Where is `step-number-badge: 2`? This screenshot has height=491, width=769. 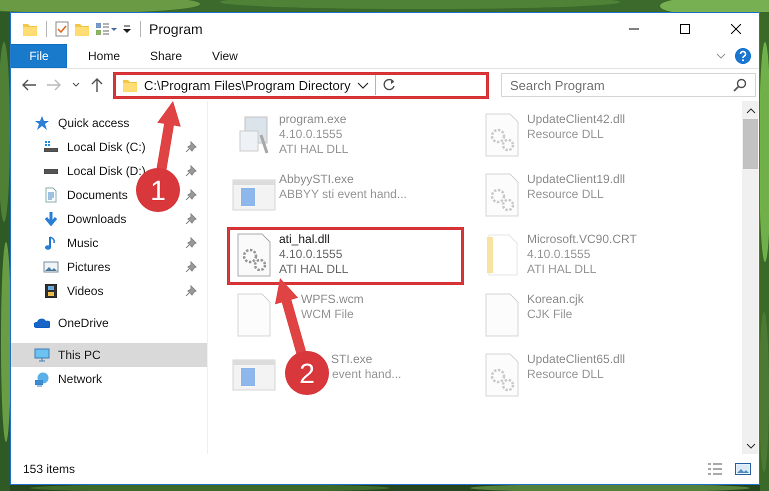 step-number-badge: 2 is located at coordinates (307, 373).